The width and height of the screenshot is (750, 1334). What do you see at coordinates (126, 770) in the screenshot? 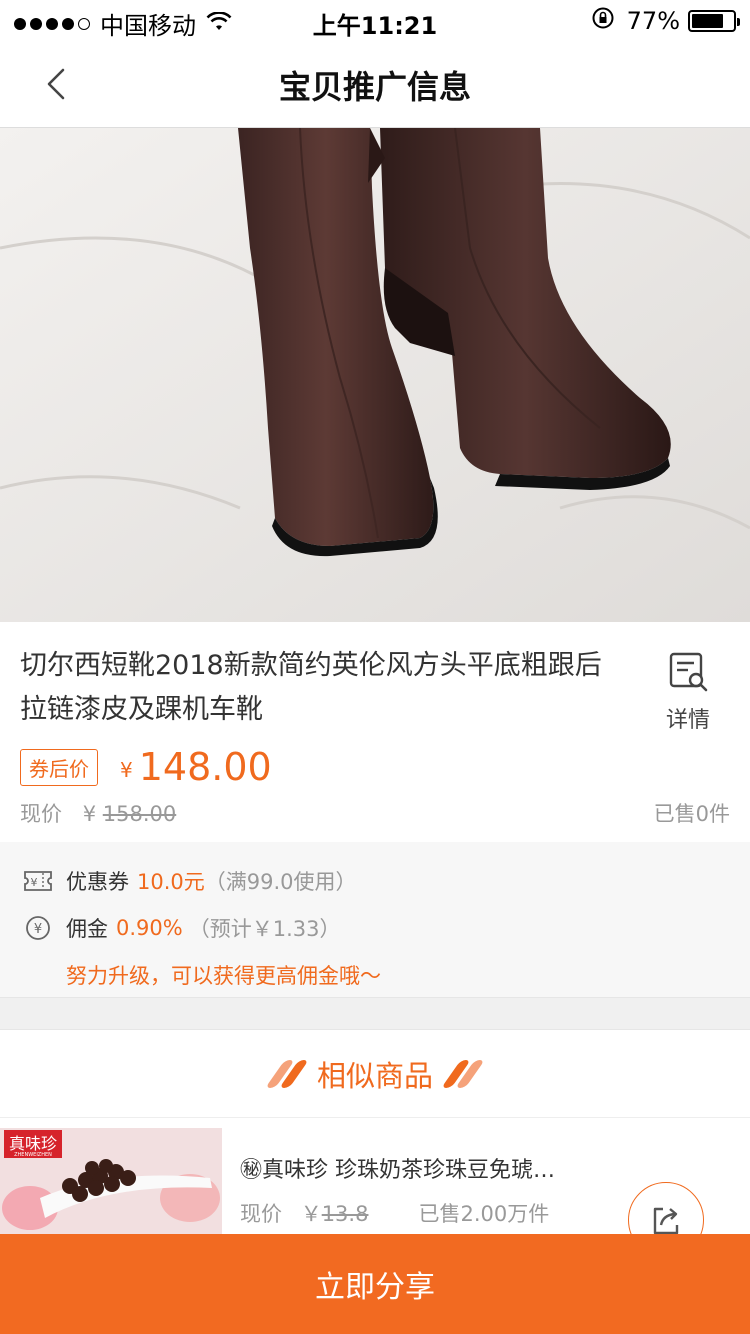
I see `currency-symbol: ¥` at bounding box center [126, 770].